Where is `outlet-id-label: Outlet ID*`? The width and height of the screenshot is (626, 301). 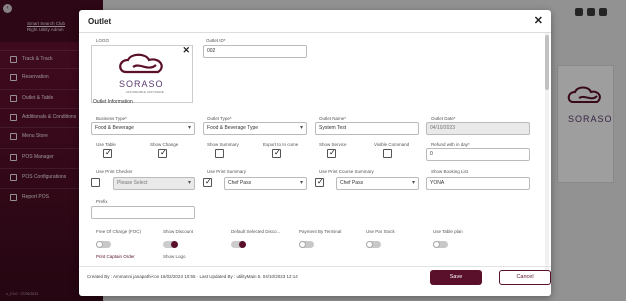
outlet-id-label: Outlet ID* is located at coordinates (216, 40).